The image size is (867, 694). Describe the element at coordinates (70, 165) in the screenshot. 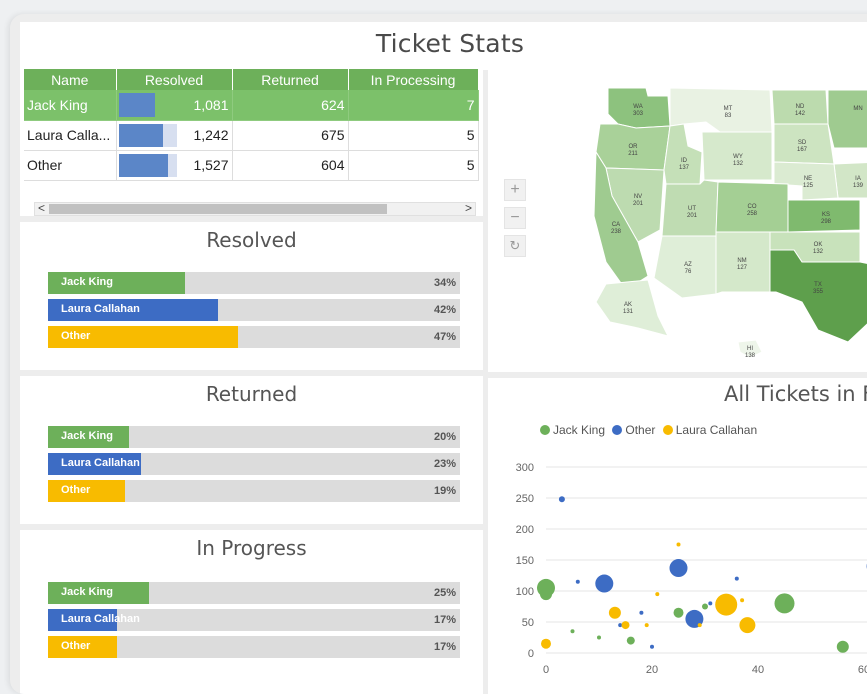

I see `cell-name: Other` at that location.